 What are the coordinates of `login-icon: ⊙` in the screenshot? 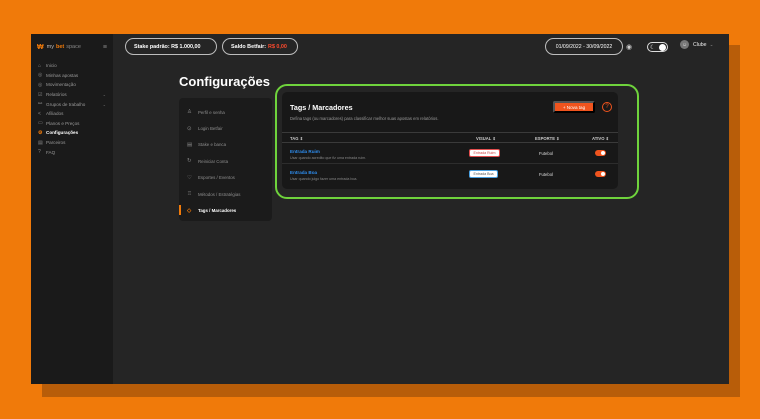 It's located at (189, 128).